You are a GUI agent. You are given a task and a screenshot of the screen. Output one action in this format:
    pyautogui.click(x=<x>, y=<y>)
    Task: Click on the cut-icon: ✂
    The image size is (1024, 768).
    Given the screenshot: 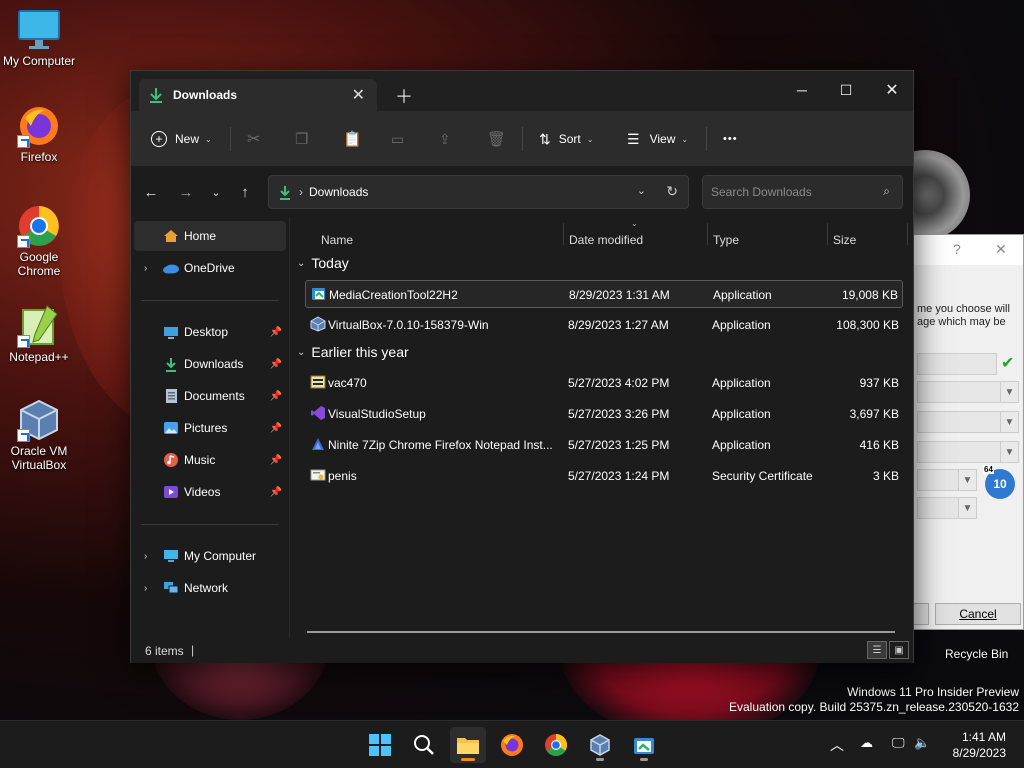 What is the action you would take?
    pyautogui.click(x=253, y=139)
    